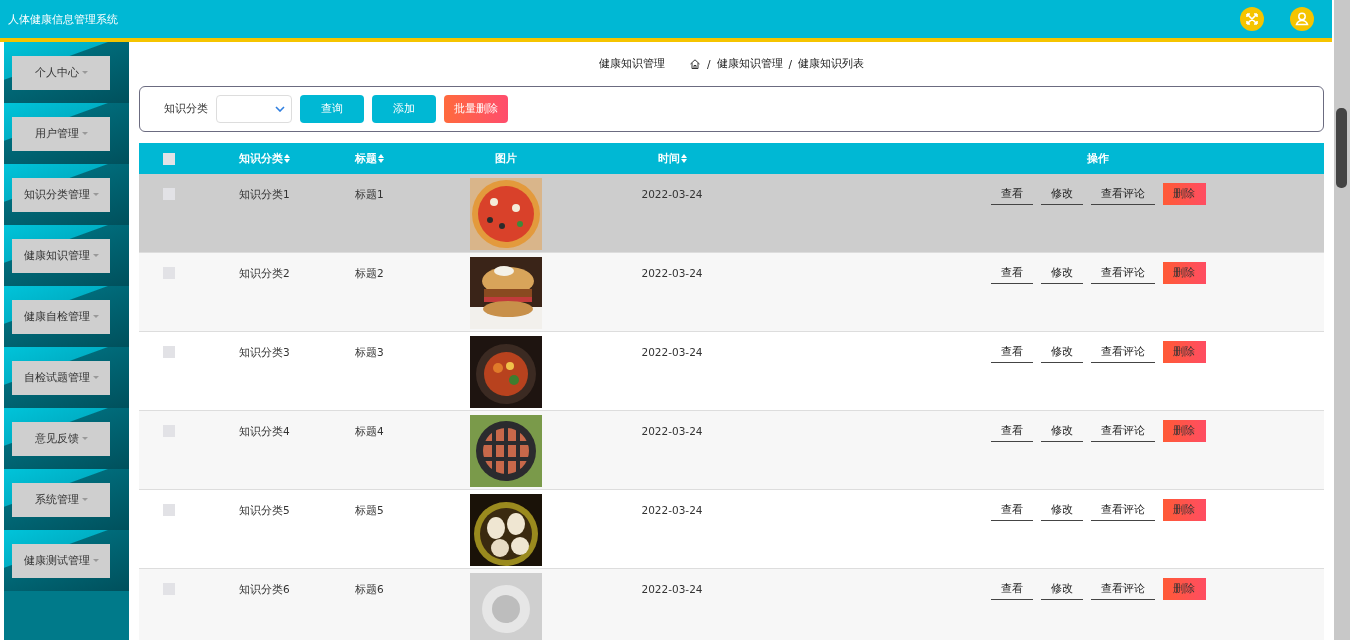  Describe the element at coordinates (61, 438) in the screenshot. I see `sidebar-item: 意见反馈` at that location.